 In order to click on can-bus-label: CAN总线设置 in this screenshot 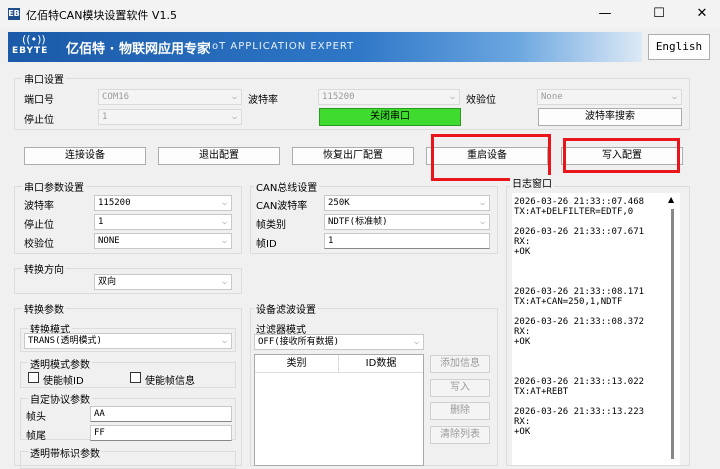, I will do `click(287, 186)`.